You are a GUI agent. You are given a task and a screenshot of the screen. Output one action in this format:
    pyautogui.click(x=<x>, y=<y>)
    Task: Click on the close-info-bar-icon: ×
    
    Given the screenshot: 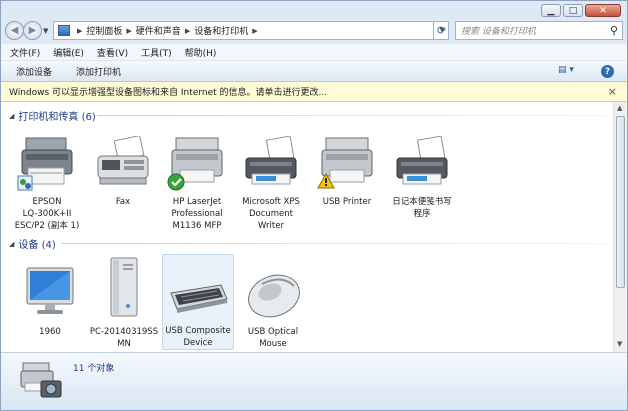 What is the action you would take?
    pyautogui.click(x=612, y=91)
    